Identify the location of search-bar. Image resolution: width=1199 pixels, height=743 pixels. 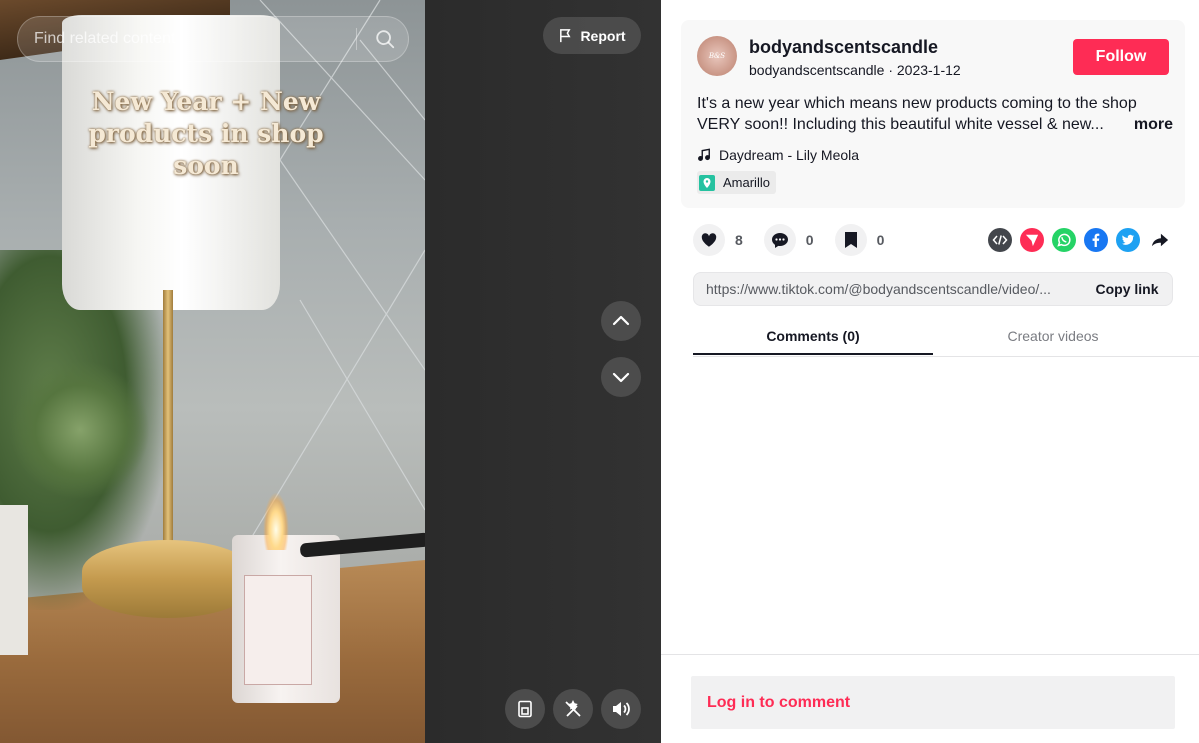
(213, 39).